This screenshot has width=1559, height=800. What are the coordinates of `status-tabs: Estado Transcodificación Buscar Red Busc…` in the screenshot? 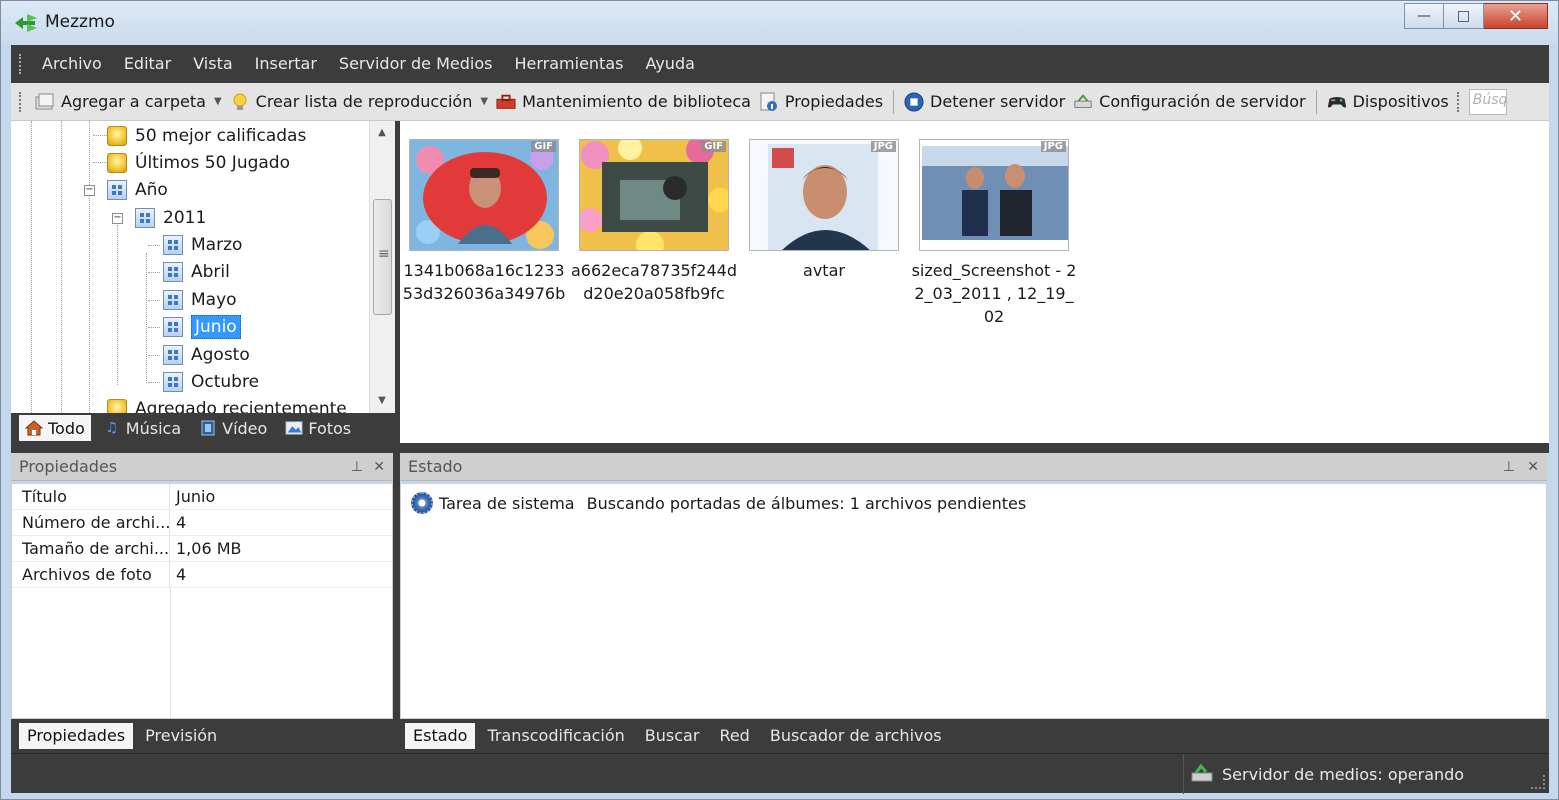 It's located at (972, 736).